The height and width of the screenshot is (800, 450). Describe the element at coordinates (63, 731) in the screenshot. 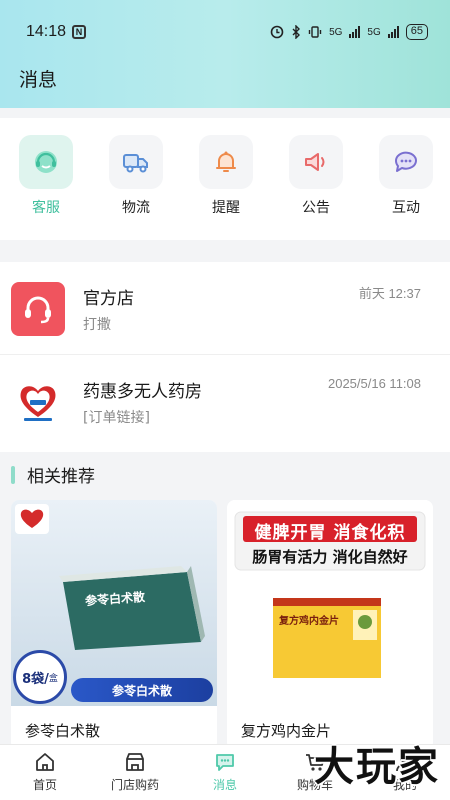

I see `product-name: 参苓白术散` at that location.